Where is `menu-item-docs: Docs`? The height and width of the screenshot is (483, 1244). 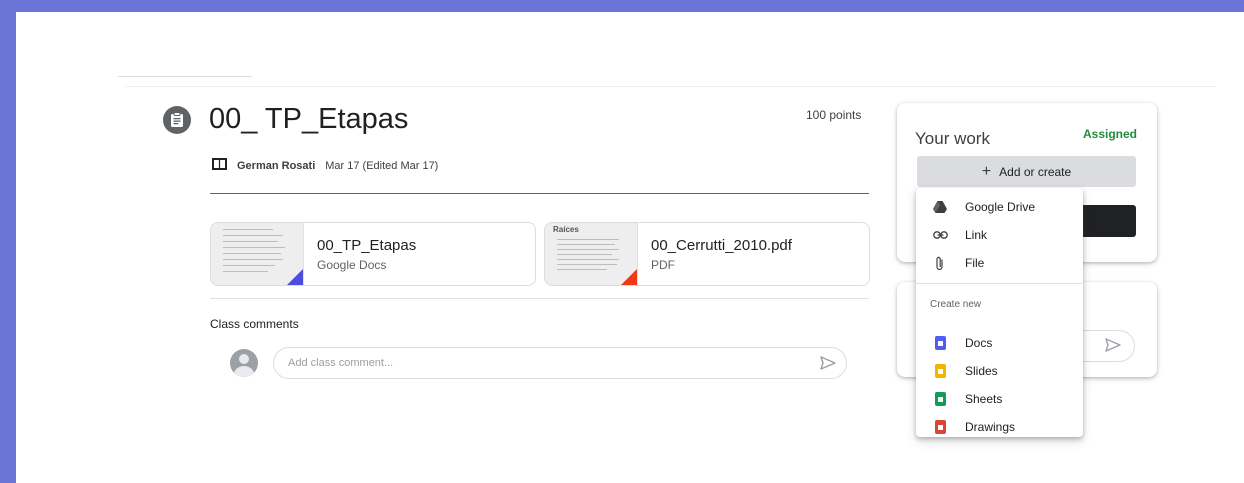
menu-item-docs: Docs is located at coordinates (999, 343).